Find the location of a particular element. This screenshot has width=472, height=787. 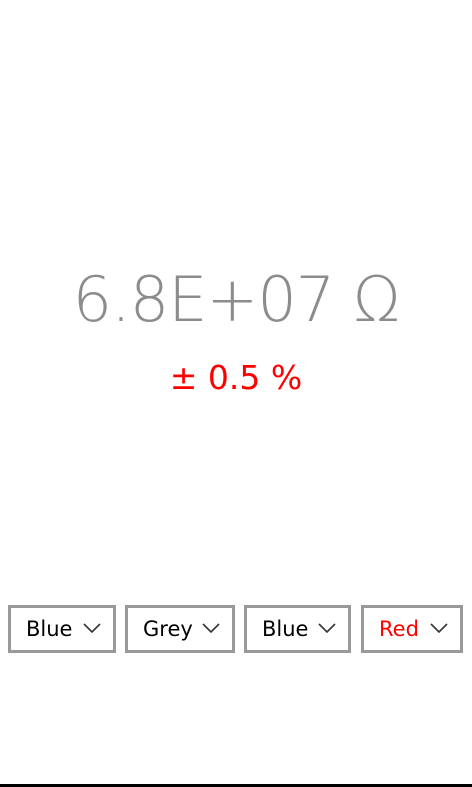

band-3-dropdown: Blue is located at coordinates (297, 629).